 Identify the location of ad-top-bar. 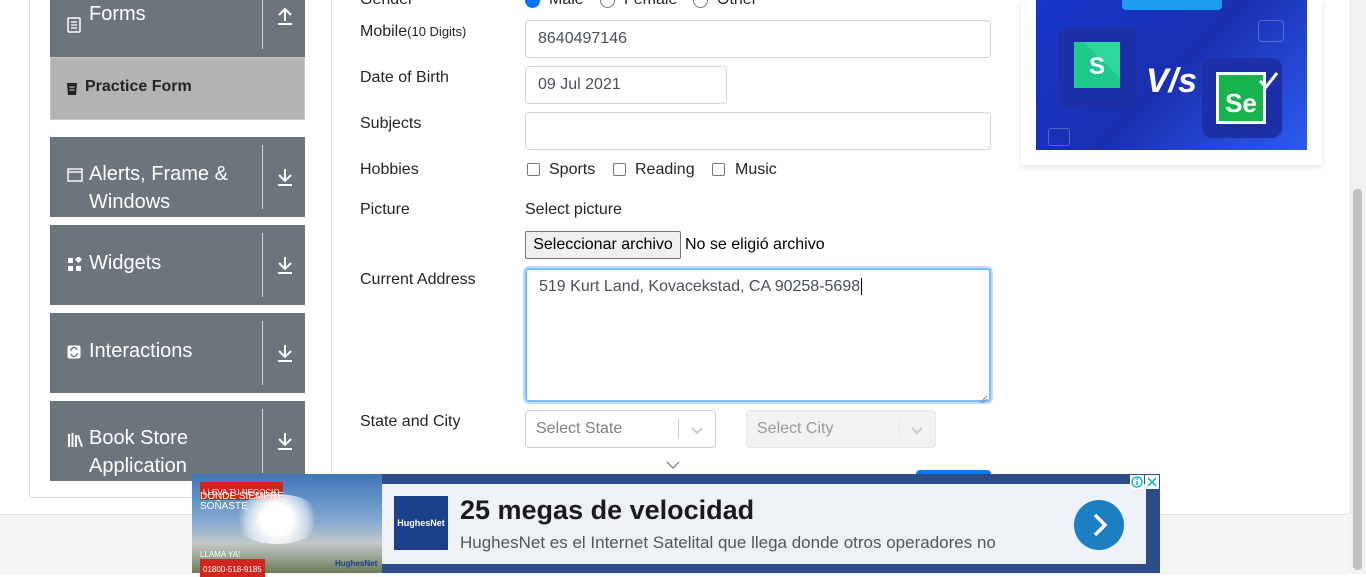
(1172, 5).